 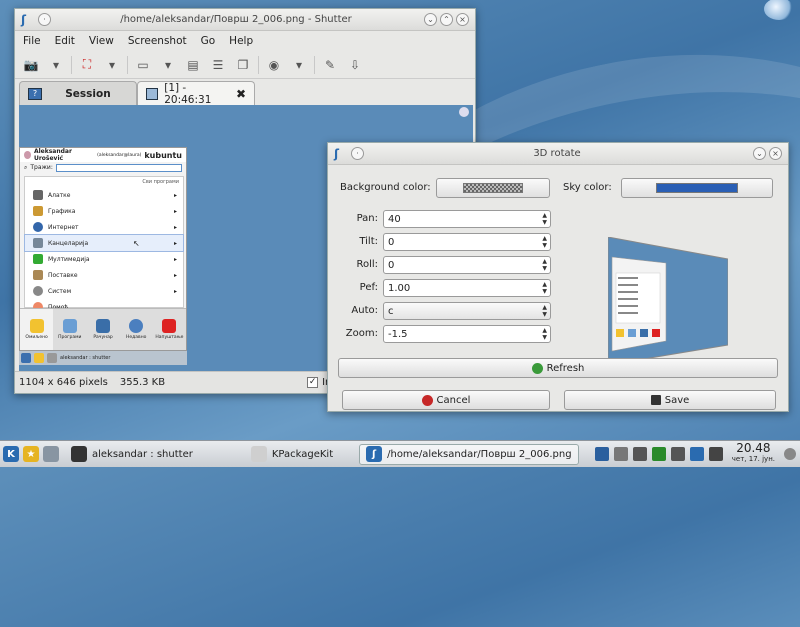 I want to click on save-label: Save, so click(x=677, y=400).